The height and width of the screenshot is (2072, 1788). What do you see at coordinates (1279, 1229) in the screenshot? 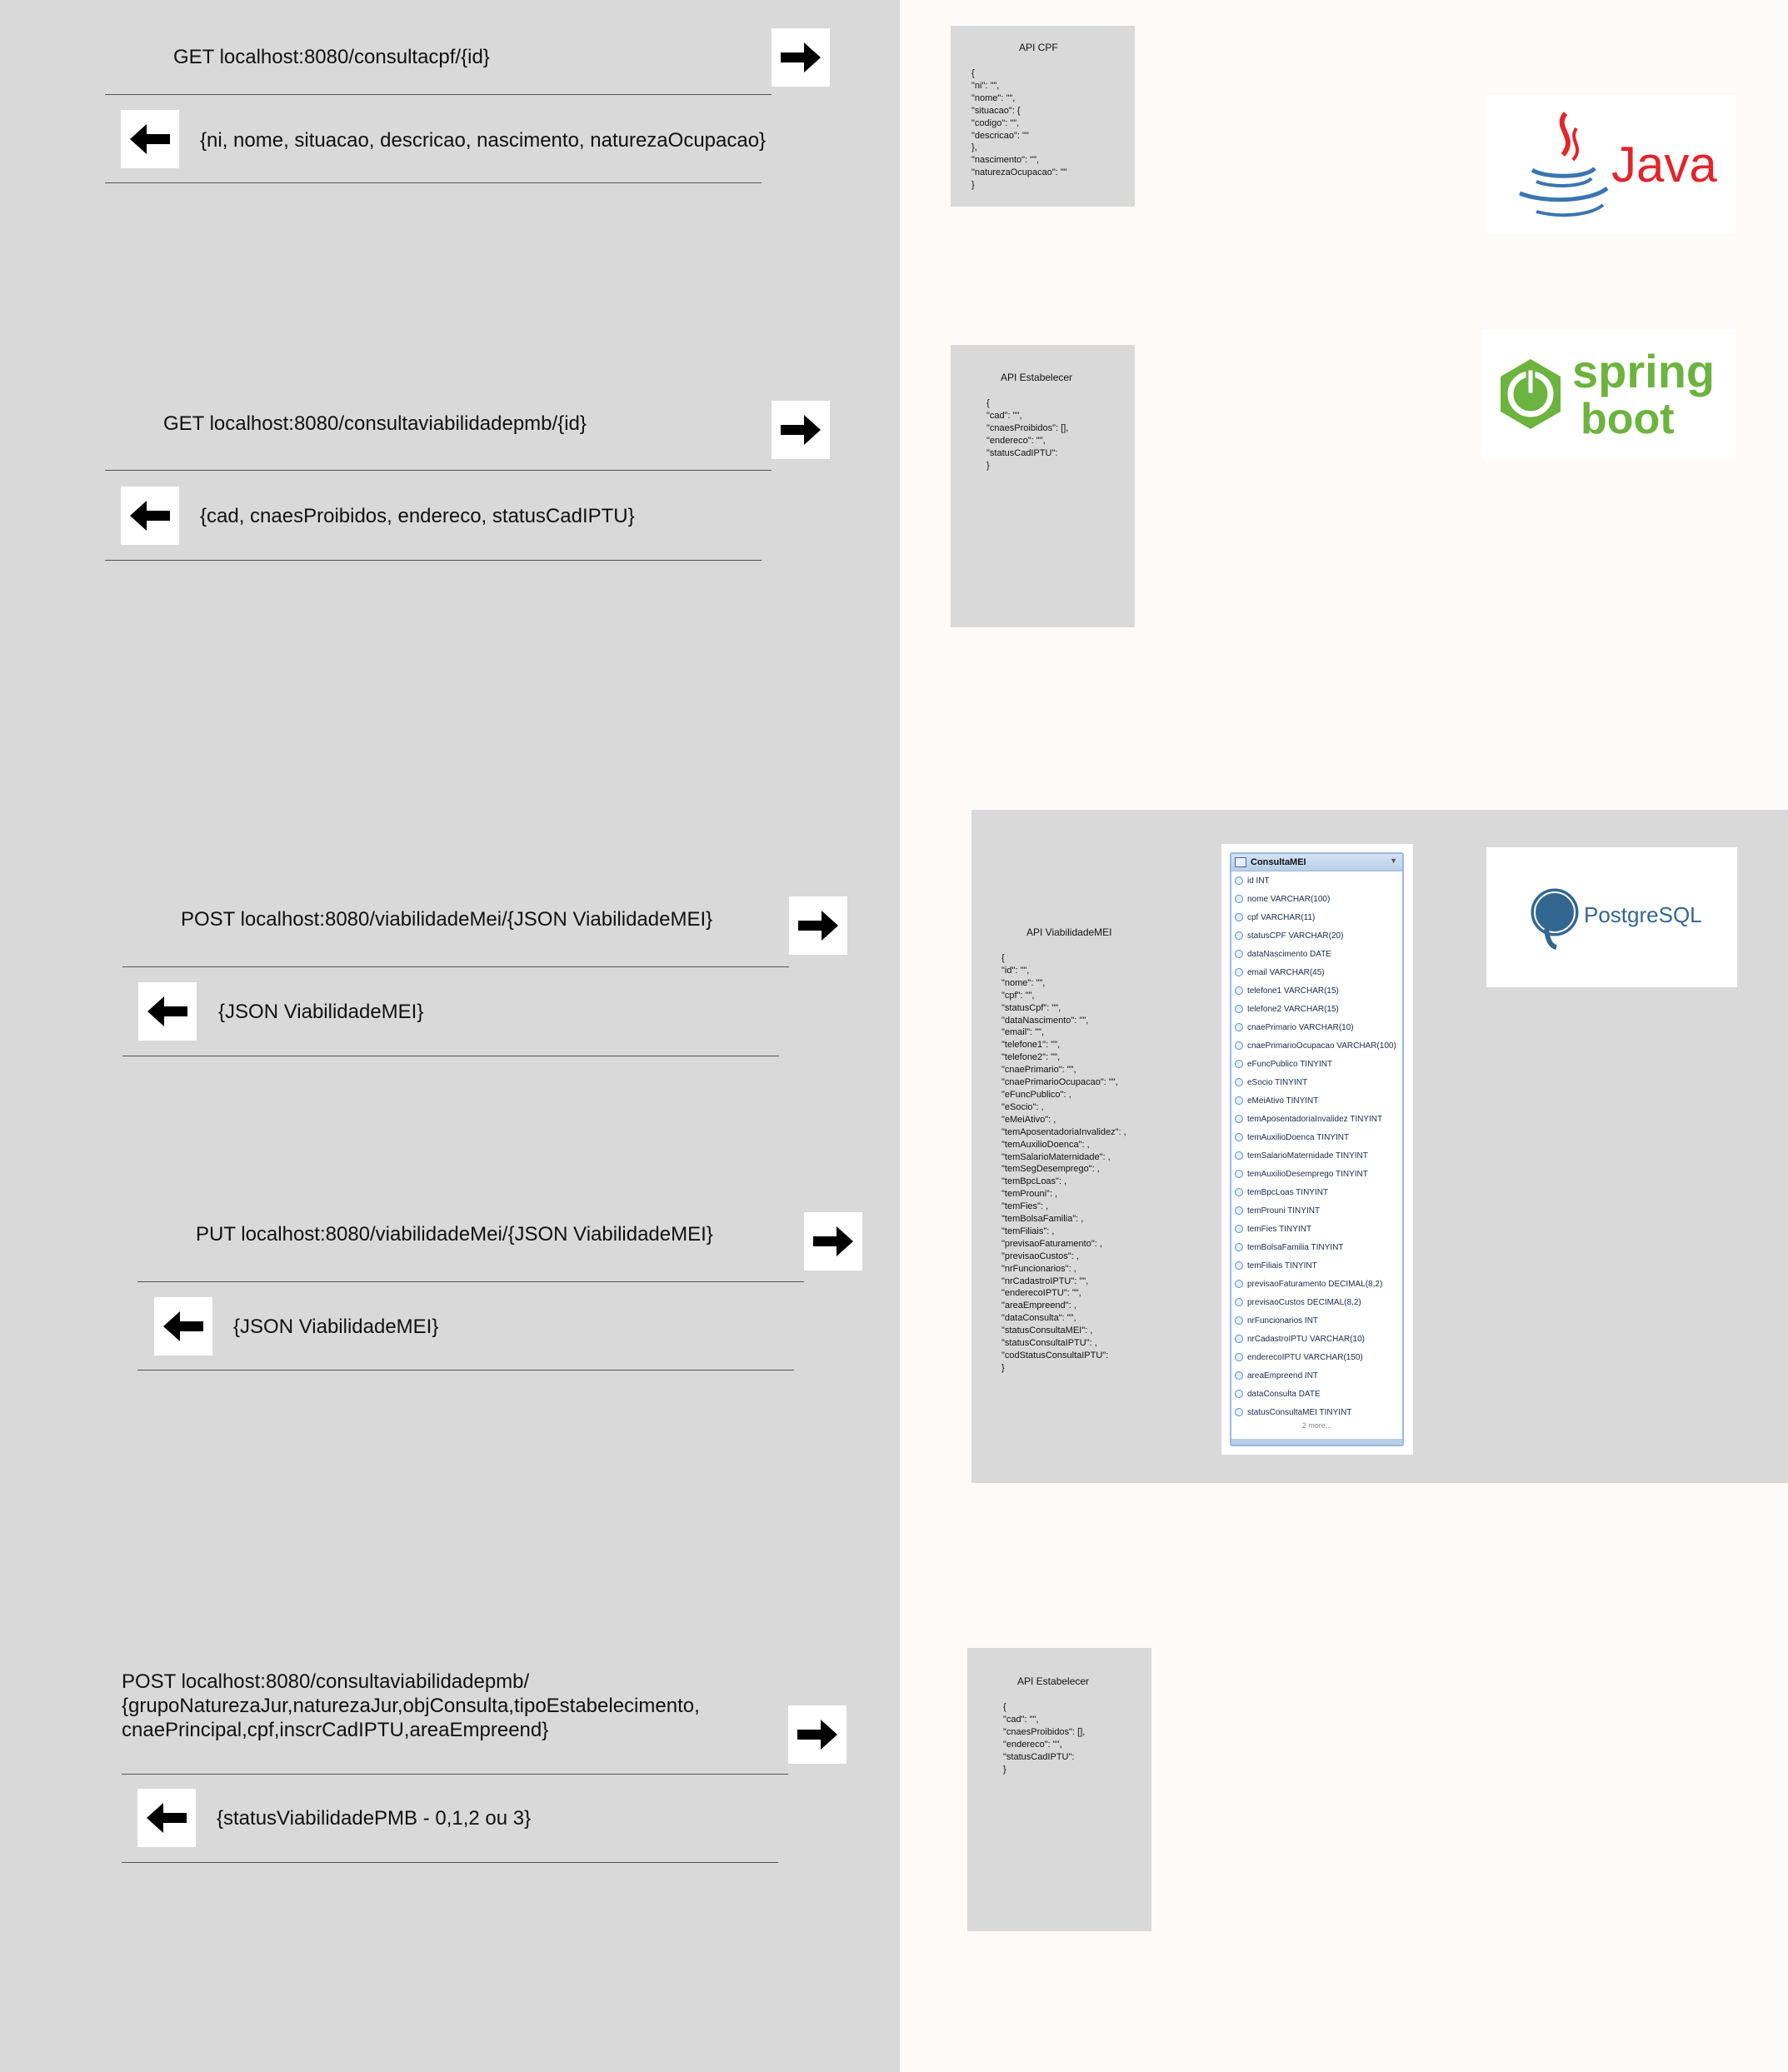
I see `erd-column-label: temFies TINYINT` at bounding box center [1279, 1229].